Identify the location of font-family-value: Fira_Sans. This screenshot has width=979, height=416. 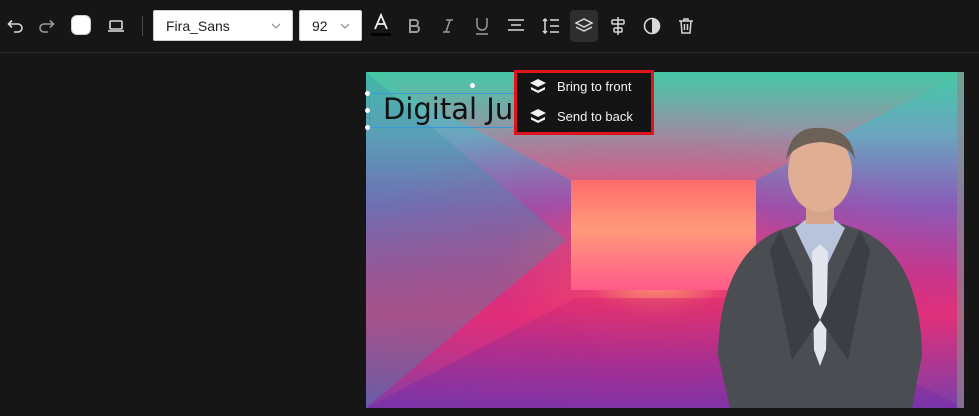
(198, 25).